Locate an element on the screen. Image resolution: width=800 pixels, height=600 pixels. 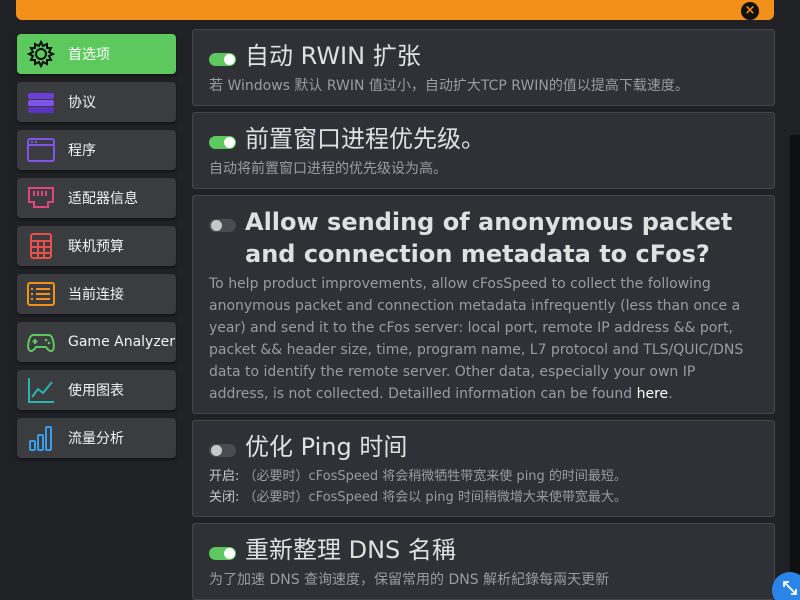
expand-arrows-icon is located at coordinates (790, 589).